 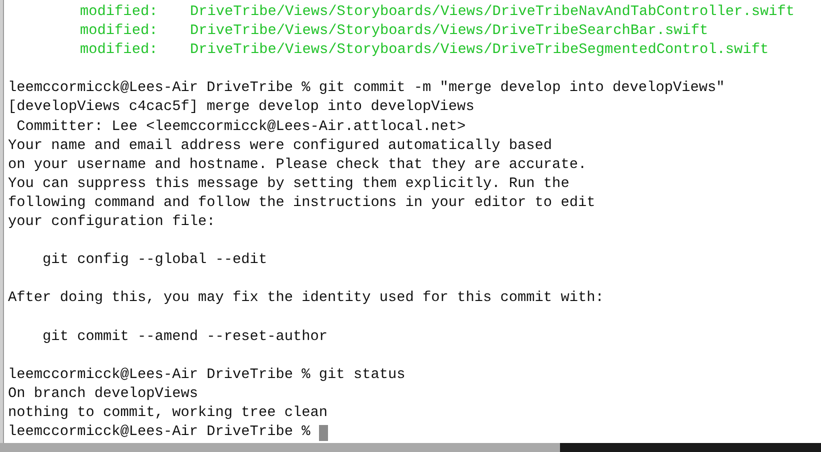 What do you see at coordinates (306, 298) in the screenshot?
I see `output-text: After doing this, you may fix the identity used for this commit with:` at bounding box center [306, 298].